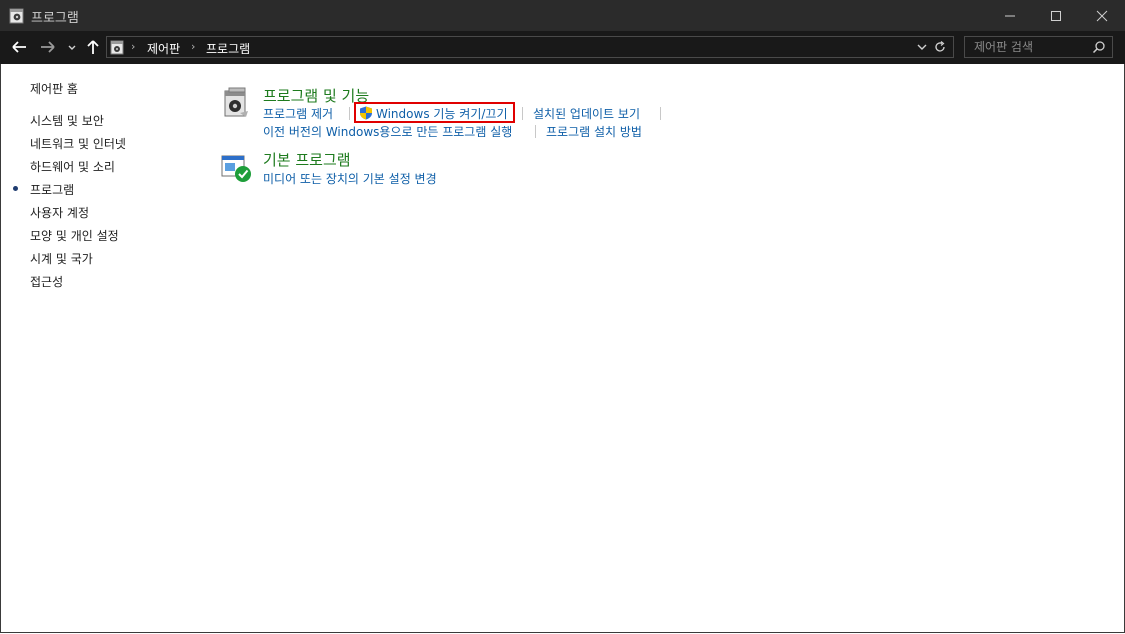  What do you see at coordinates (298, 113) in the screenshot?
I see `uninstall-program-link: 프로그램 제거` at bounding box center [298, 113].